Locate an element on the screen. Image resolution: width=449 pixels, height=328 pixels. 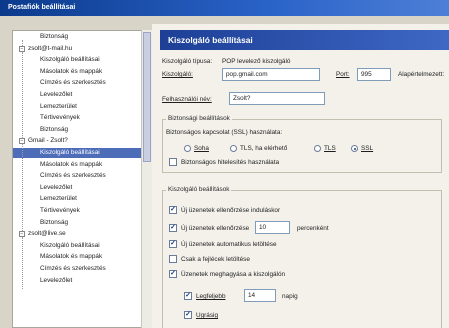
days-label: napig is located at coordinates (290, 296).